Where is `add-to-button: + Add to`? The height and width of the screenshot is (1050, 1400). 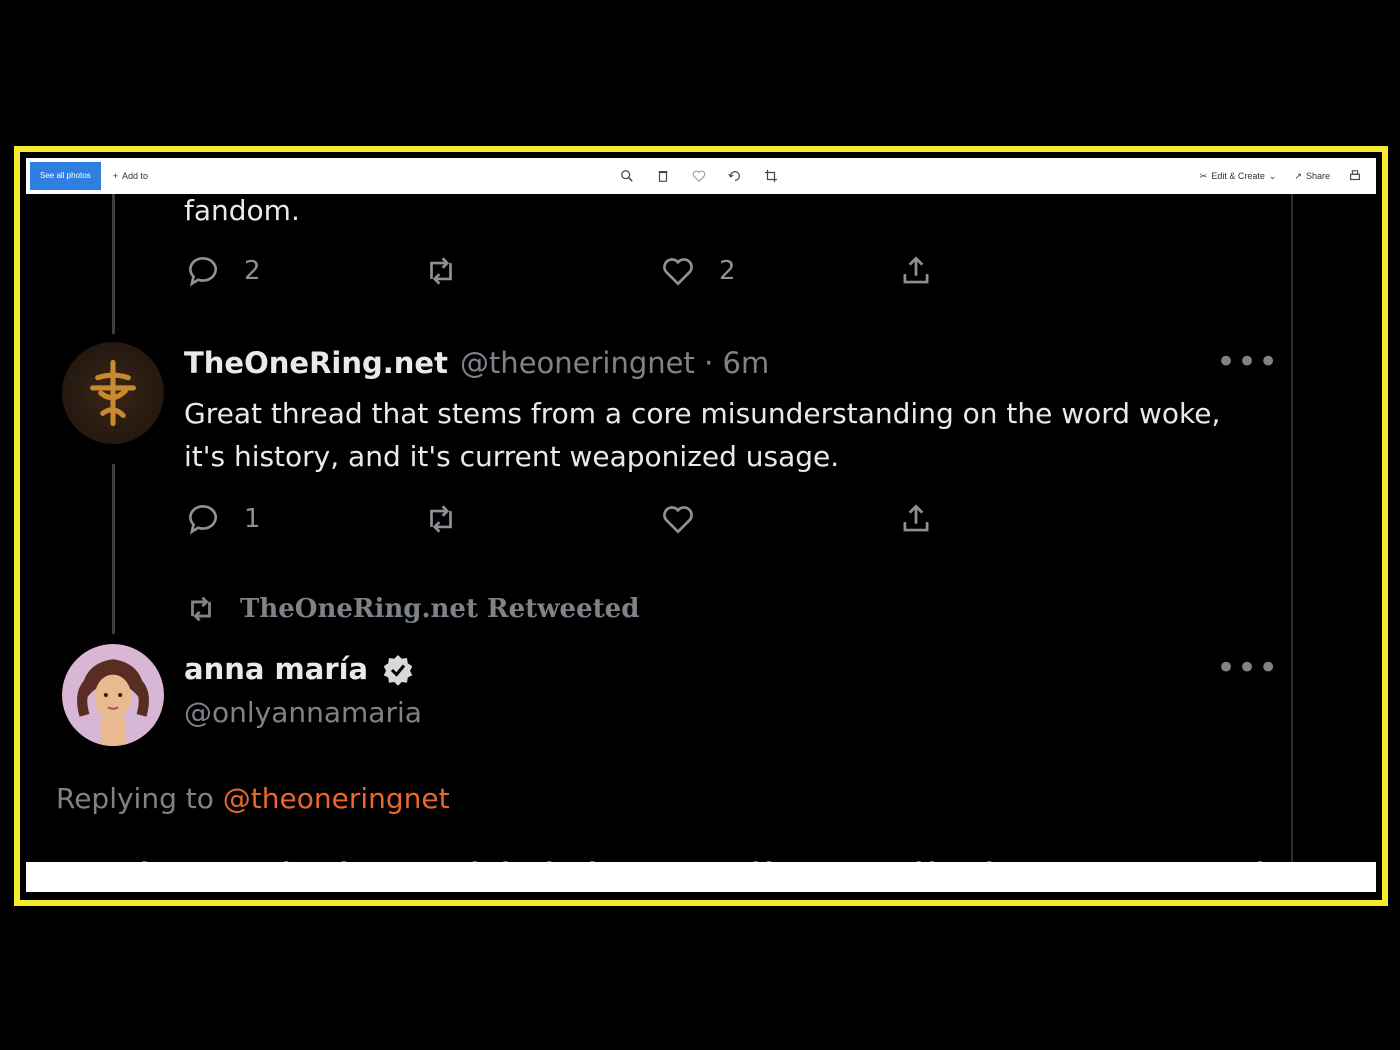 add-to-button: + Add to is located at coordinates (130, 176).